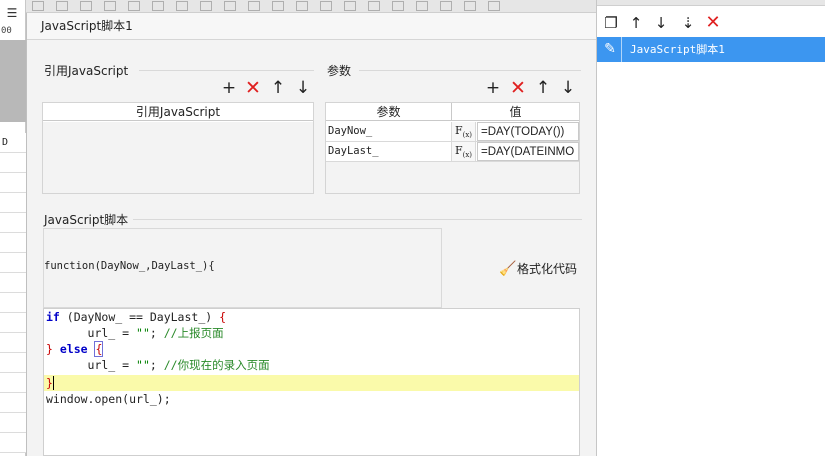 This screenshot has height=456, width=825. I want to click on param-add-button: +, so click(493, 88).